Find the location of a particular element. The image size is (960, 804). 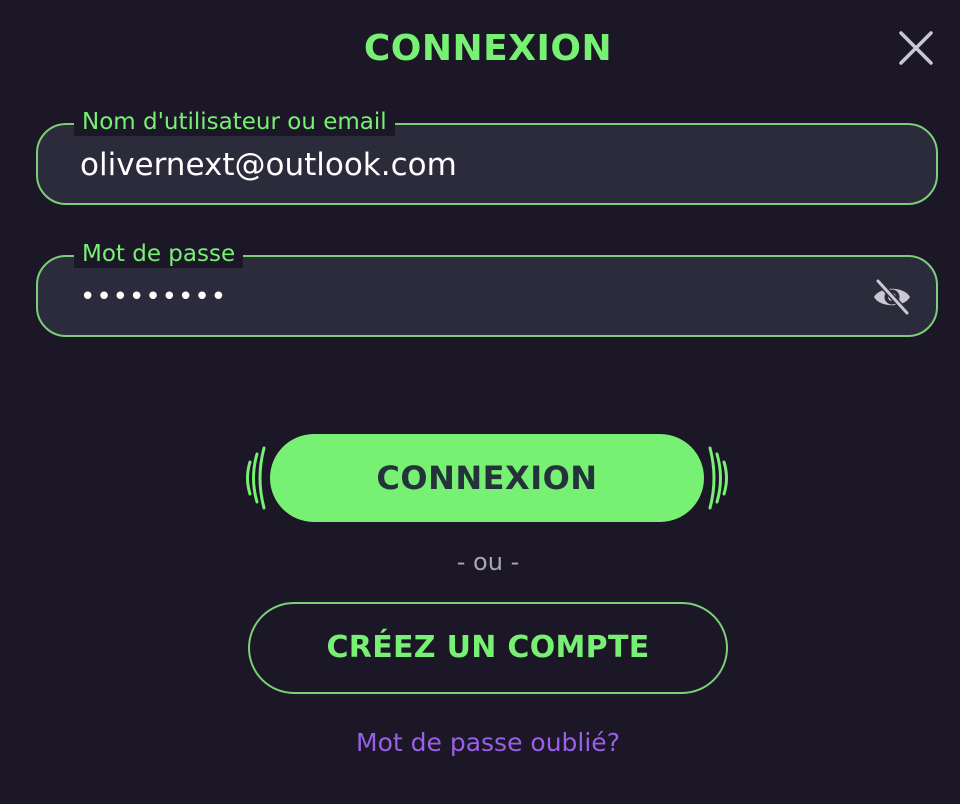

or-separator: - ou - is located at coordinates (488, 562).